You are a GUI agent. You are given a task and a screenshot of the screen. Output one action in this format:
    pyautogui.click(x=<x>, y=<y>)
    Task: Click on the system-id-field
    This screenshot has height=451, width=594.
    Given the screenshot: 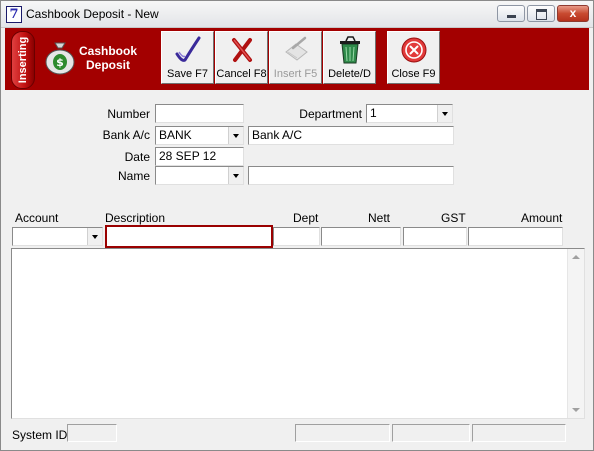 What is the action you would take?
    pyautogui.click(x=92, y=433)
    